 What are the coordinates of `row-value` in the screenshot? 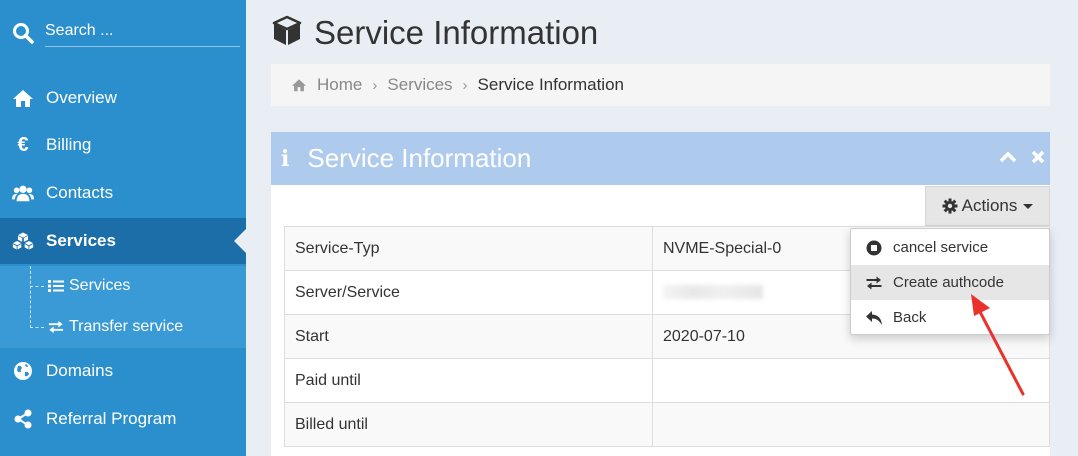 It's located at (851, 424).